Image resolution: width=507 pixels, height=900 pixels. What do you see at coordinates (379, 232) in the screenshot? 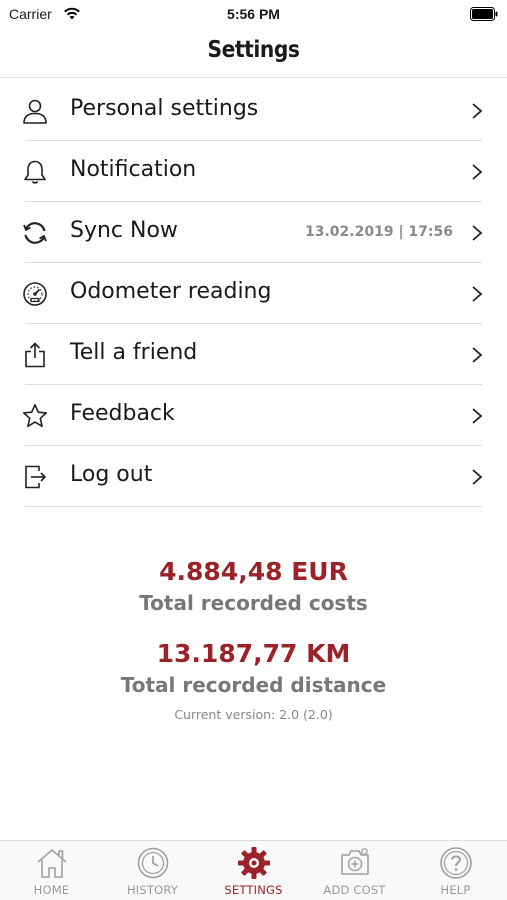
I see `last-sync-timestamp: 13.02.2019 | 17:56` at bounding box center [379, 232].